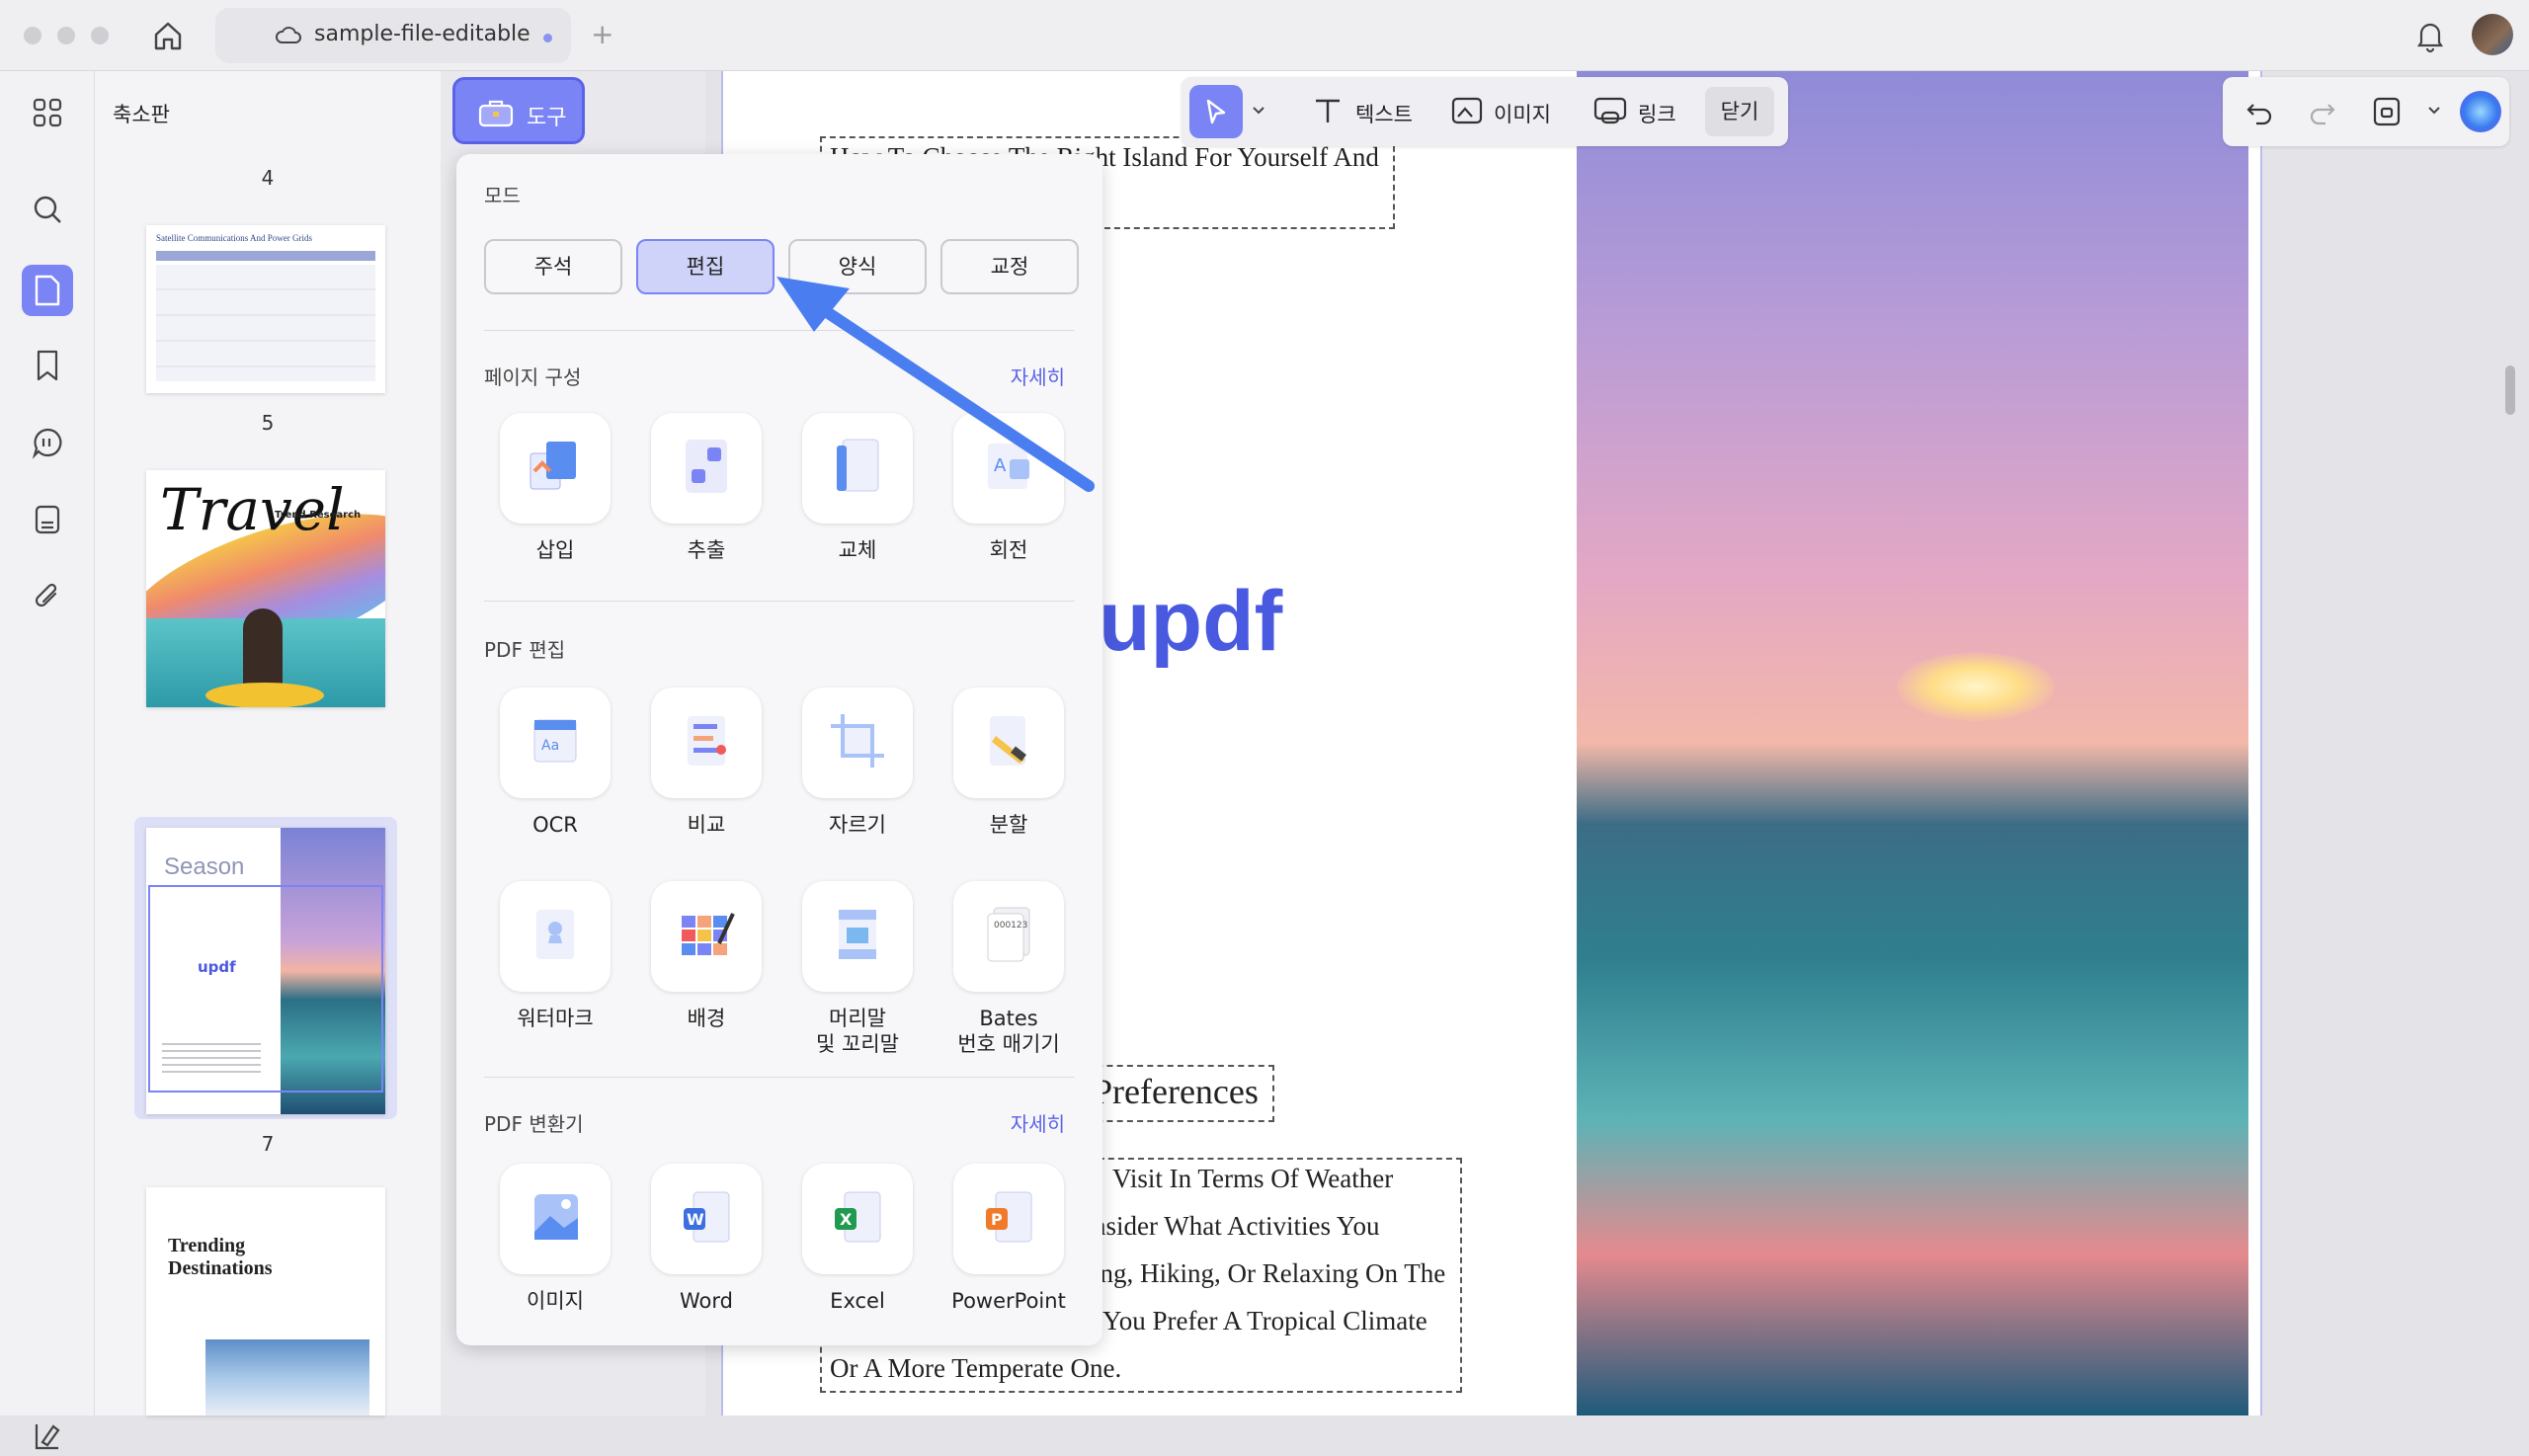 This screenshot has width=2529, height=1456. I want to click on thumbnail-subheading: Trend Research, so click(318, 515).